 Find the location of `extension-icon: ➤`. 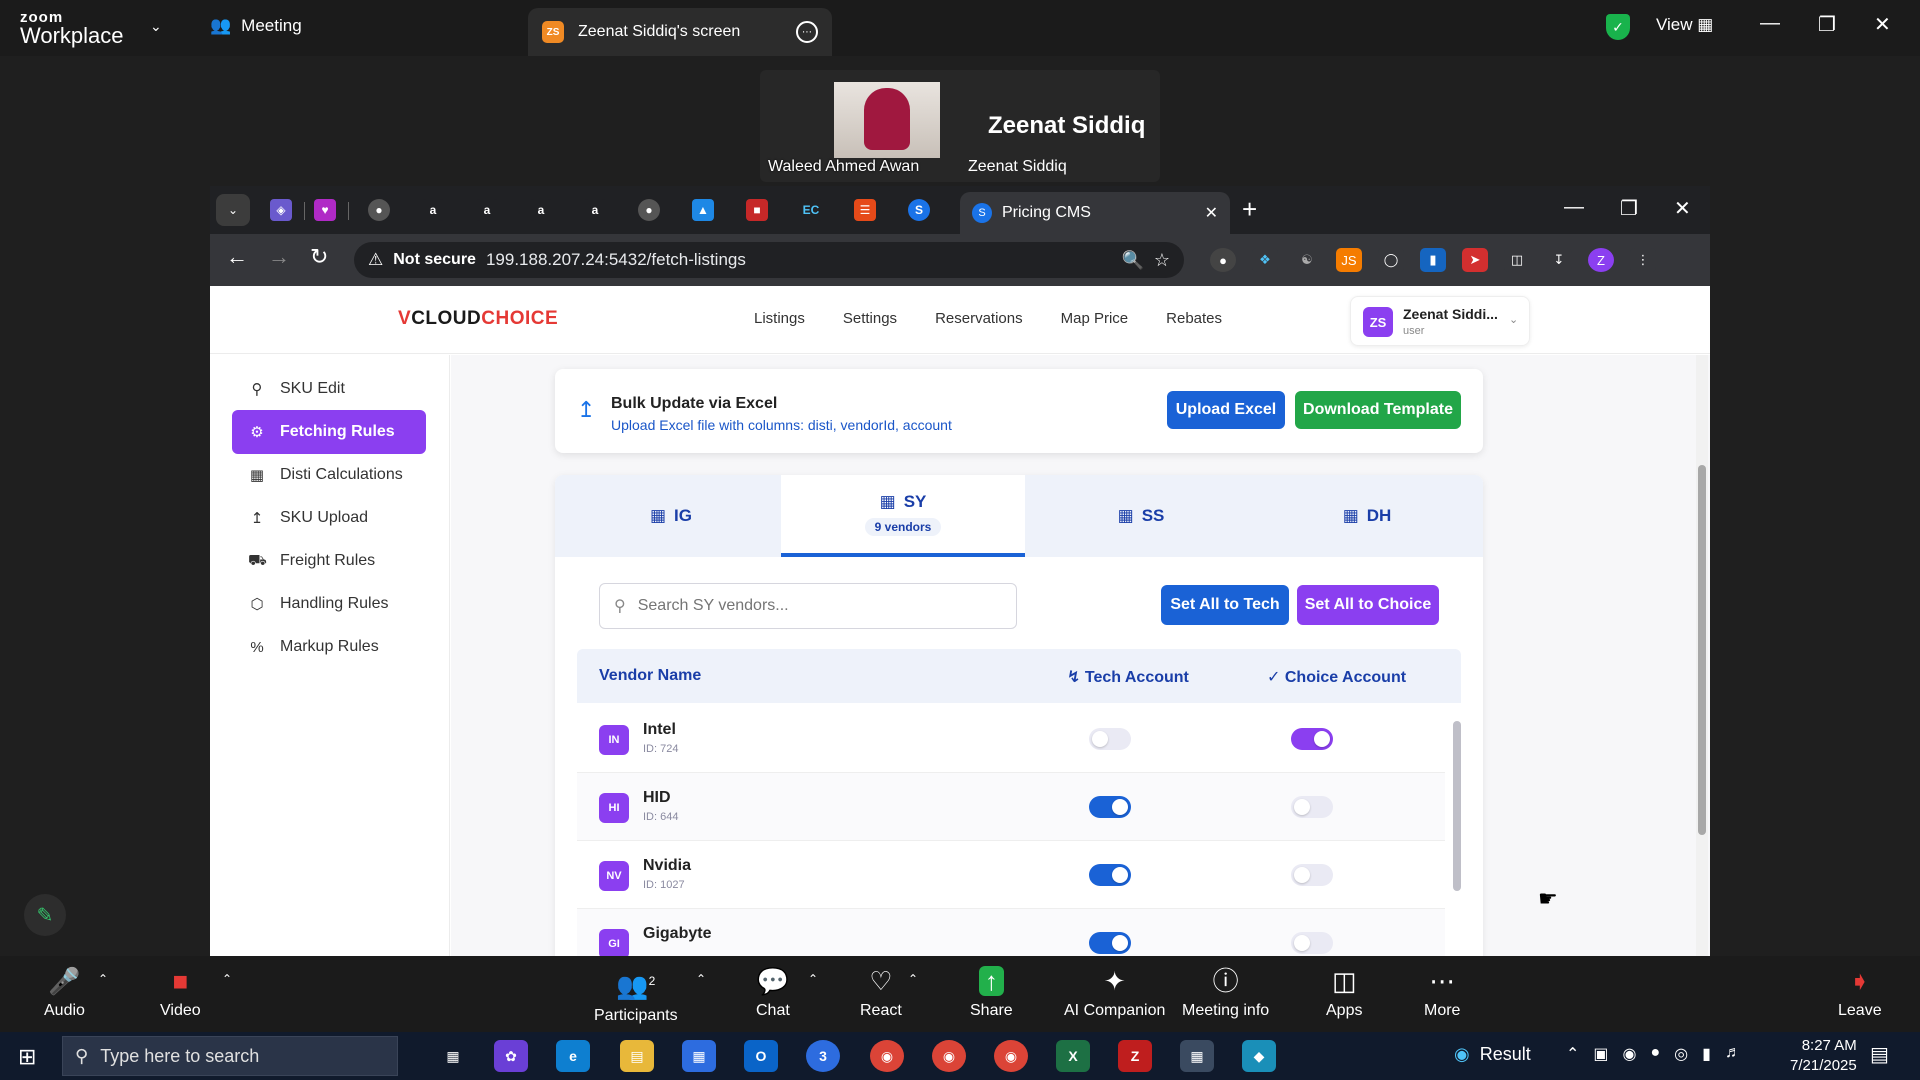

extension-icon: ➤ is located at coordinates (1475, 260).